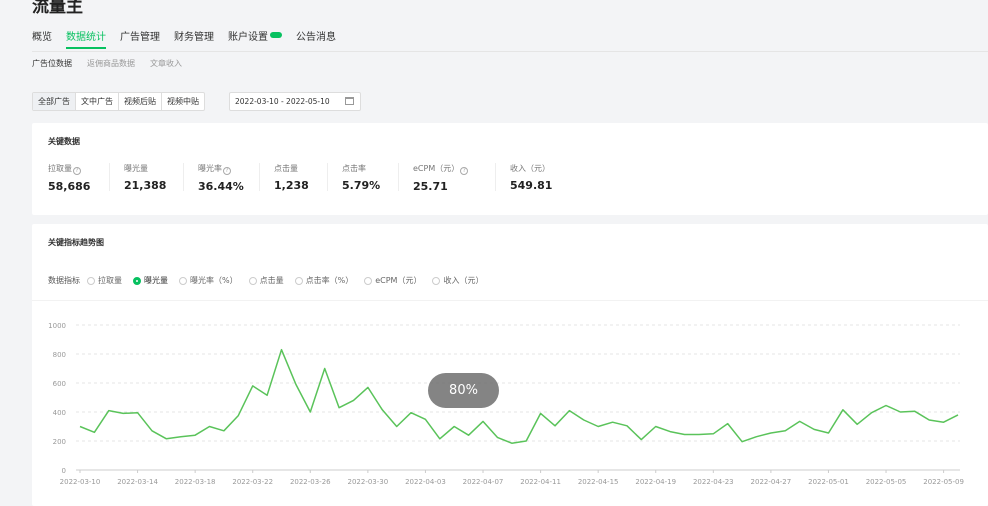 Image resolution: width=988 pixels, height=506 pixels. I want to click on x-tick-label: 2022-05-09, so click(943, 482).